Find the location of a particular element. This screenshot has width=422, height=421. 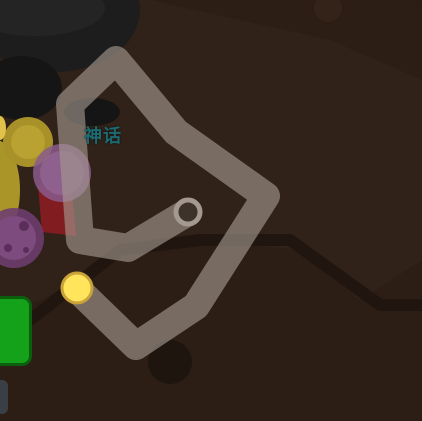

hud-slot is located at coordinates (4, 397).